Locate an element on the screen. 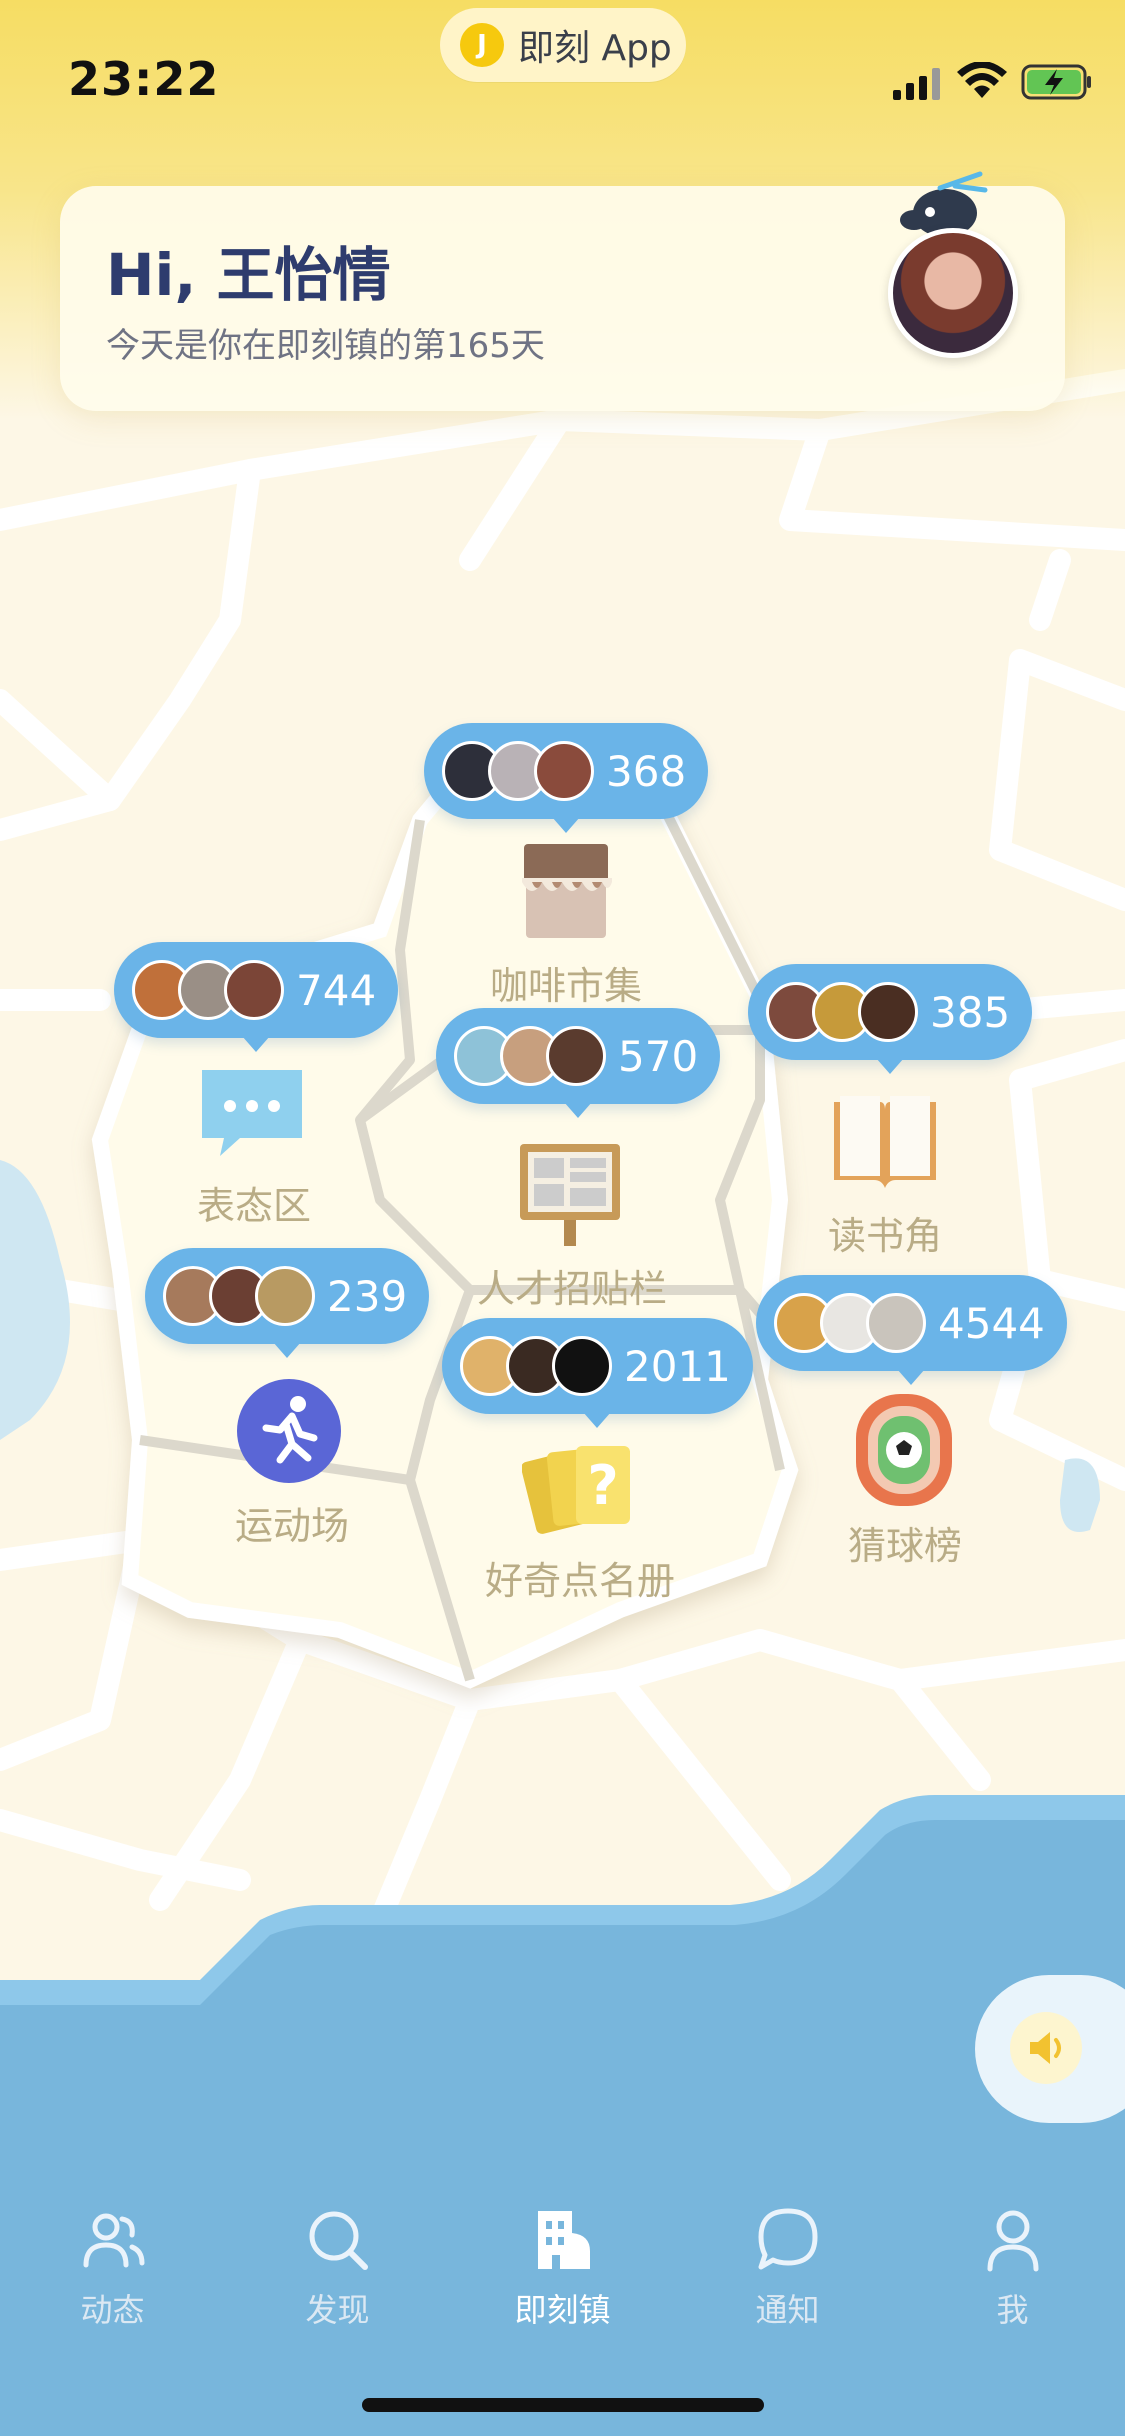 This screenshot has width=1125, height=2436. status-bar: 23:22 J 即刻 App is located at coordinates (562, 75).